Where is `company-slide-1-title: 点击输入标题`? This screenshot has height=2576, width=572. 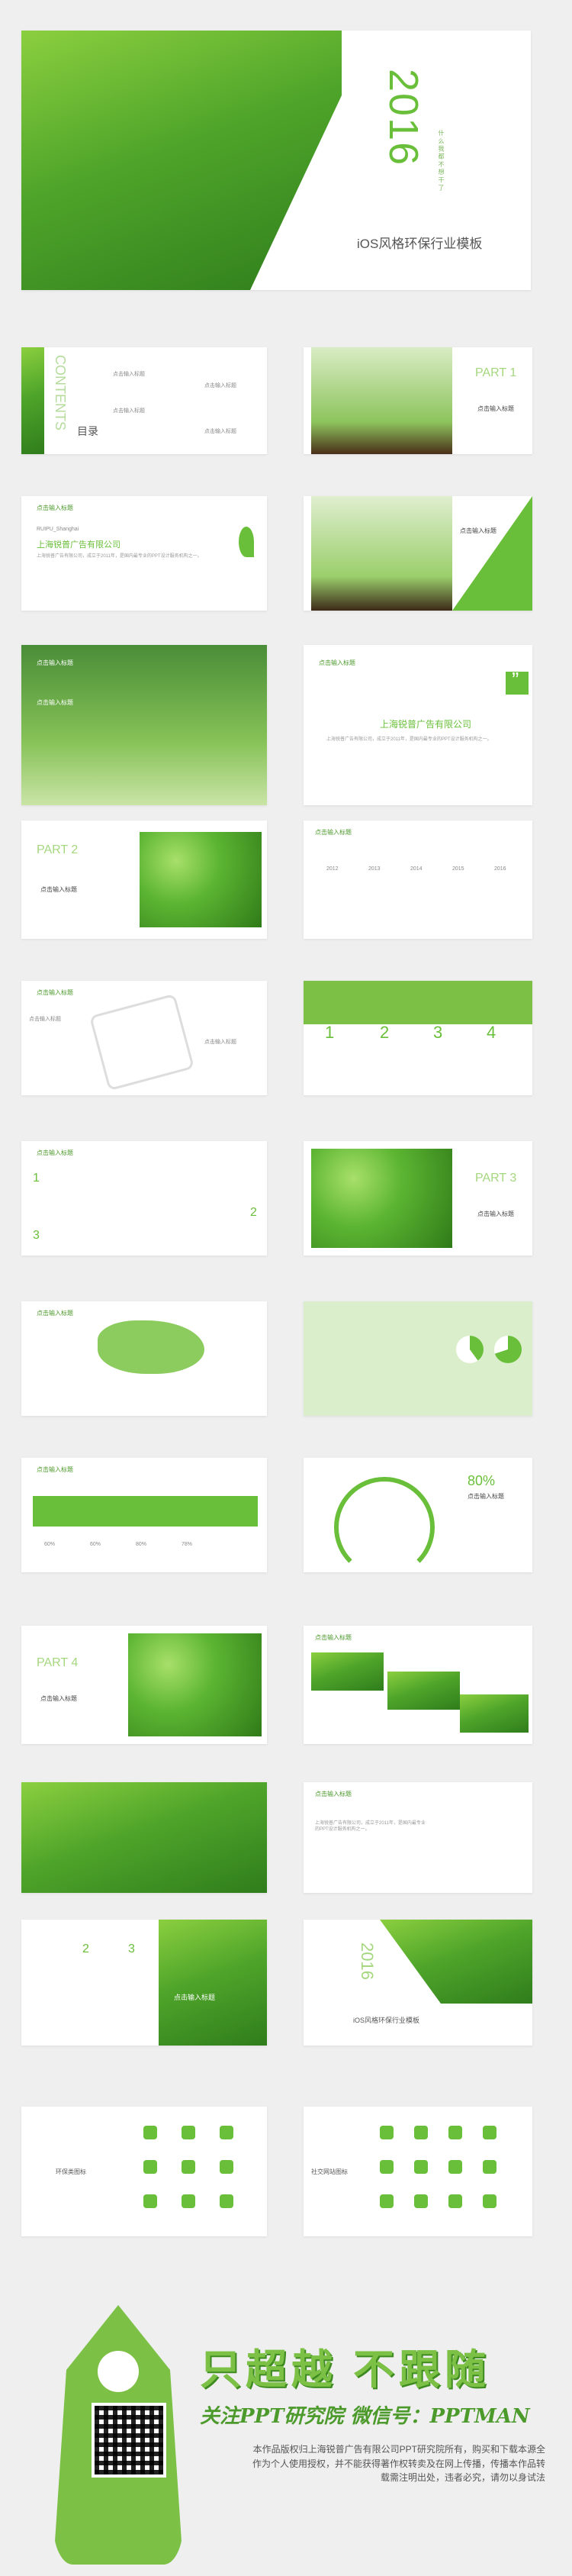
company-slide-1-title: 点击输入标题 is located at coordinates (55, 508).